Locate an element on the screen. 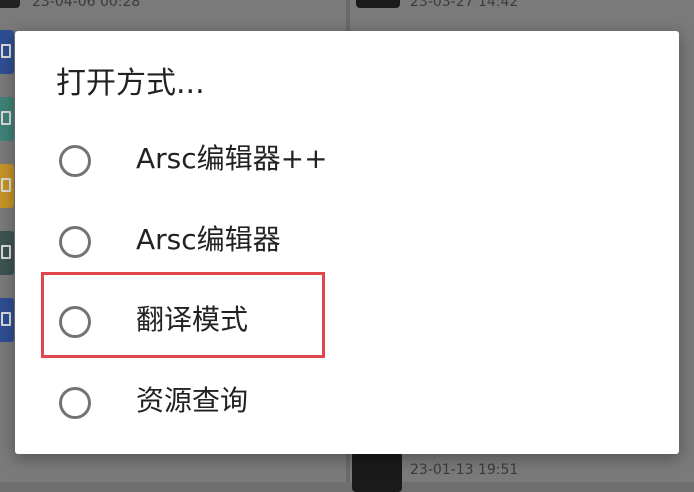 The image size is (694, 492). option-translate-mode: 翻译模式 is located at coordinates (347, 322).